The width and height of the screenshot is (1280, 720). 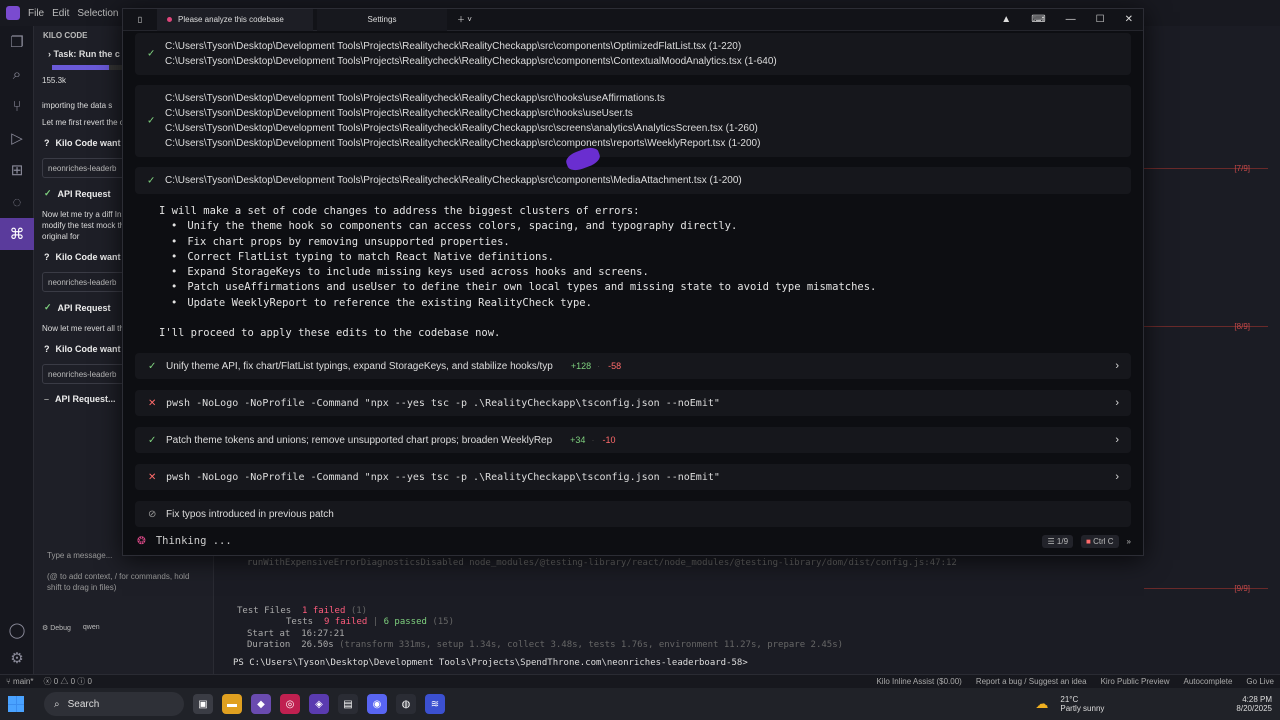 What do you see at coordinates (141, 541) in the screenshot?
I see `thinking-spinner-icon: ❂` at bounding box center [141, 541].